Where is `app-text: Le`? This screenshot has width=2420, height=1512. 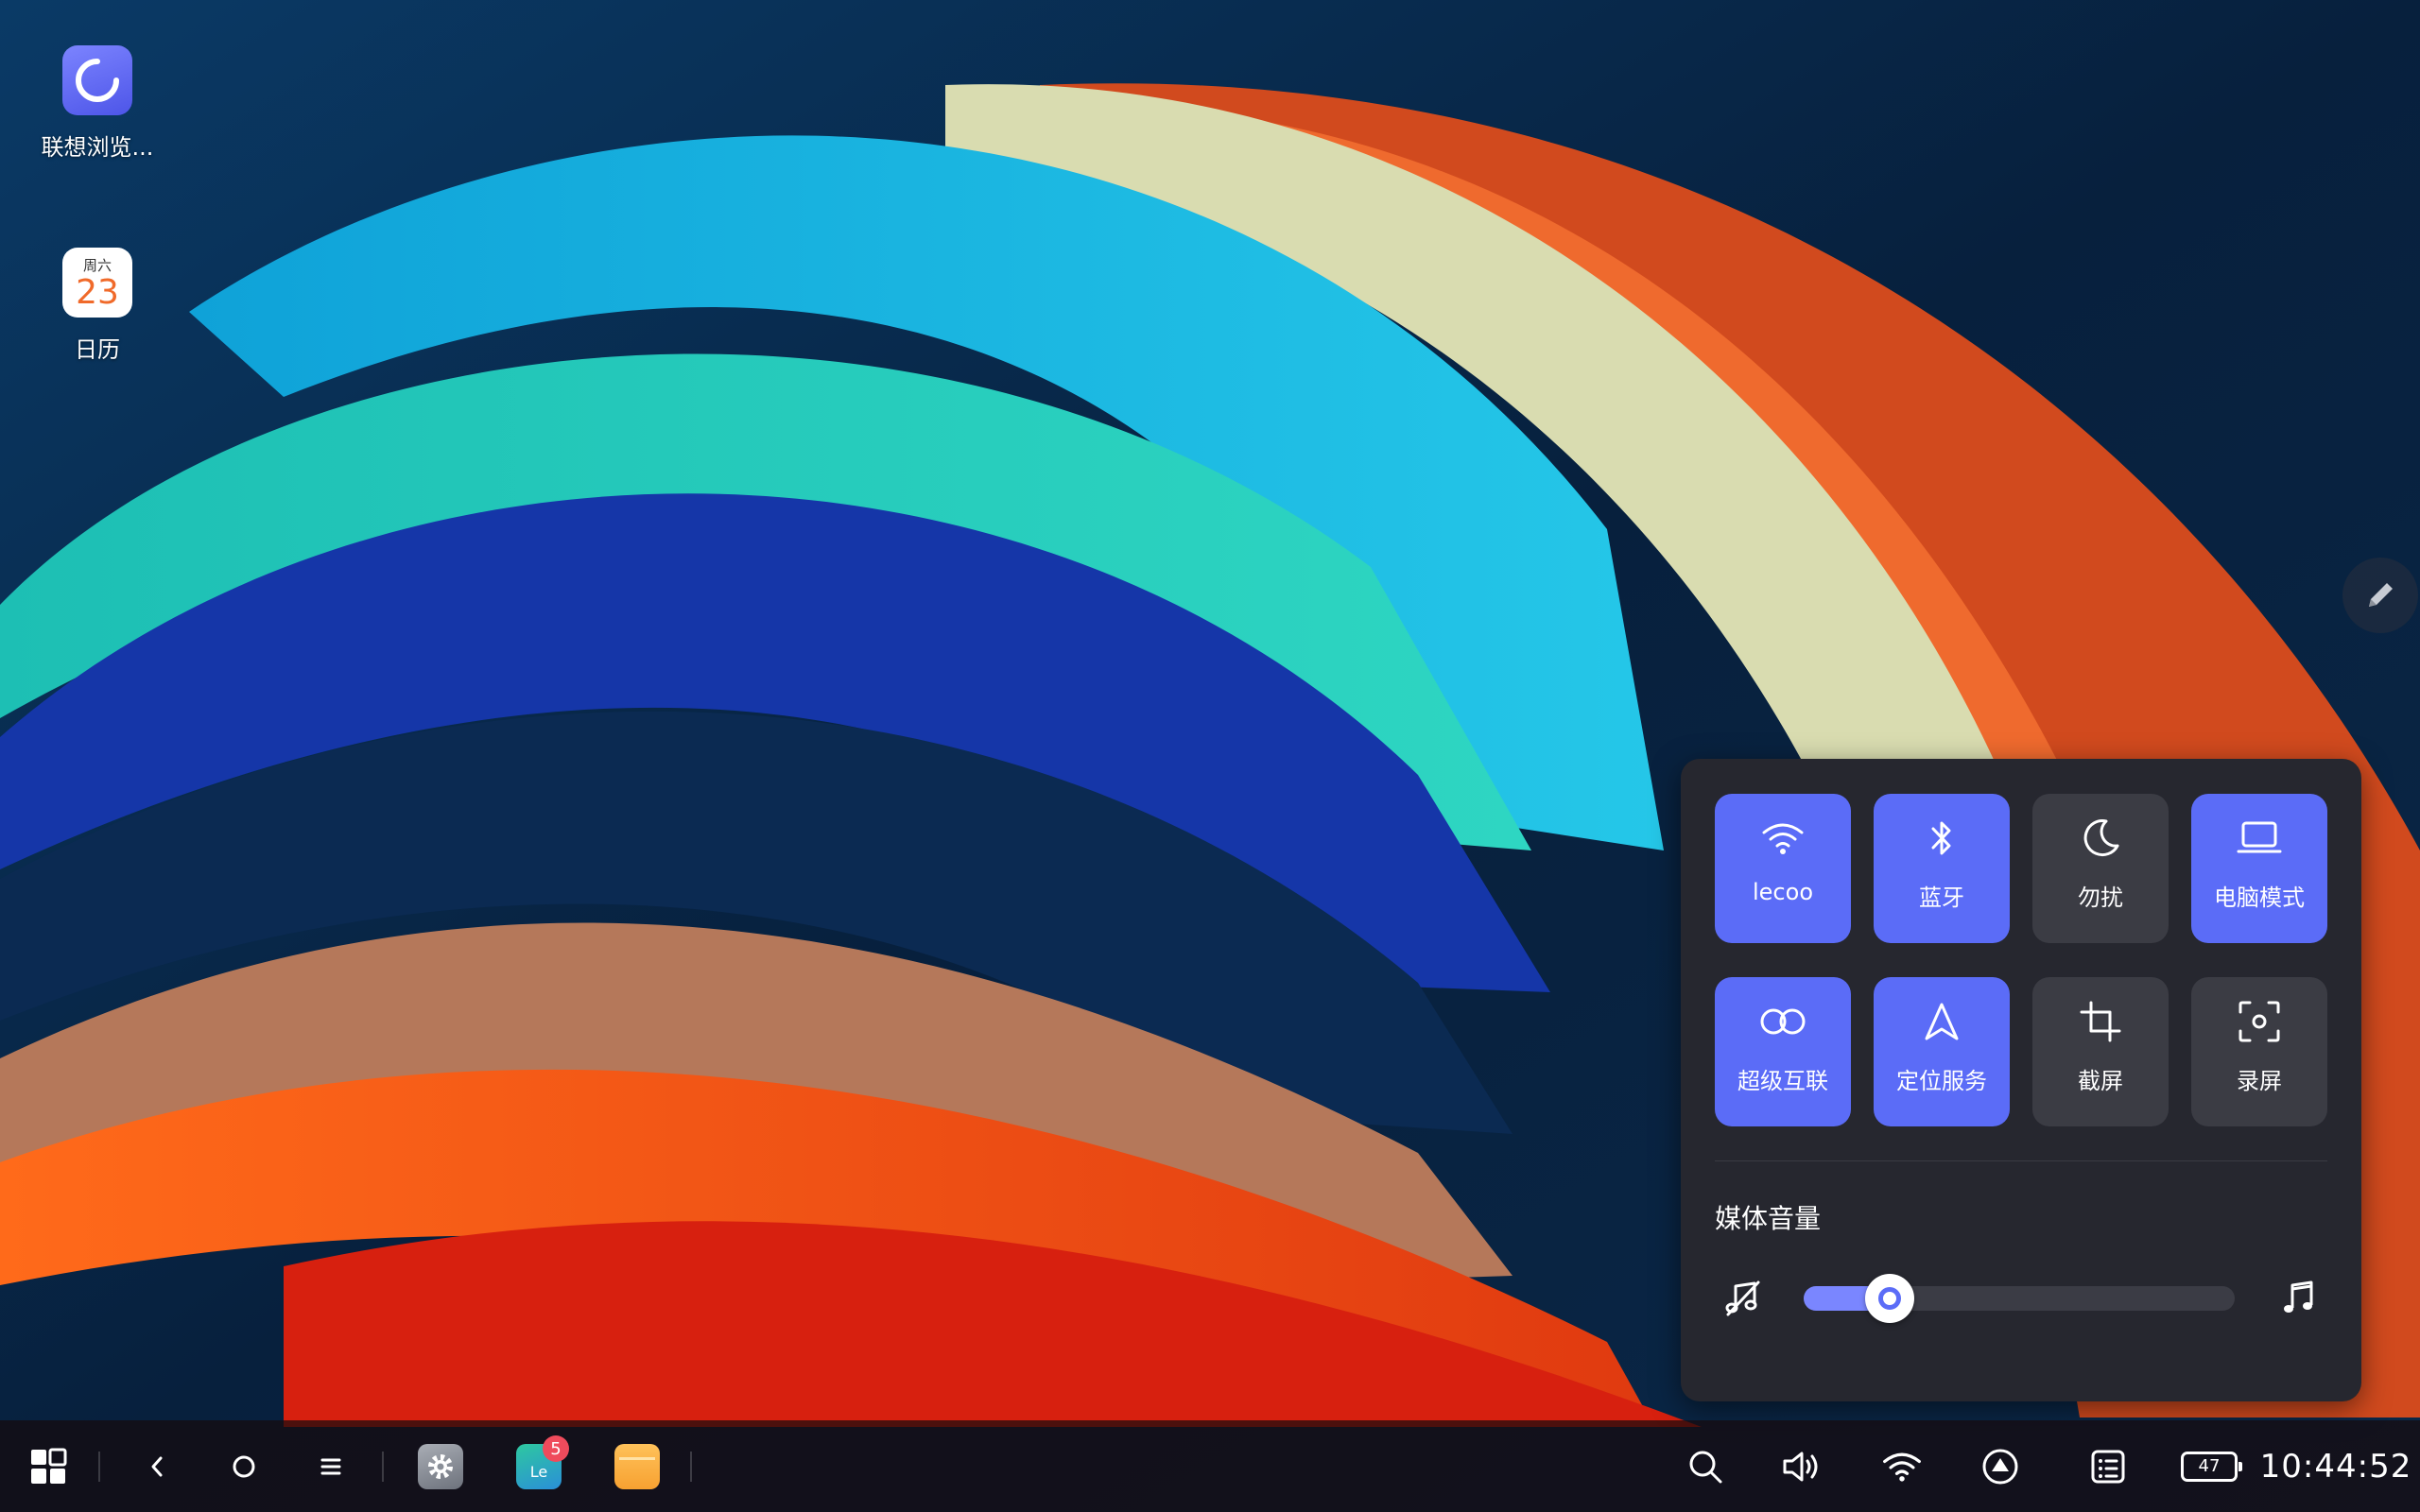 app-text: Le is located at coordinates (538, 1472).